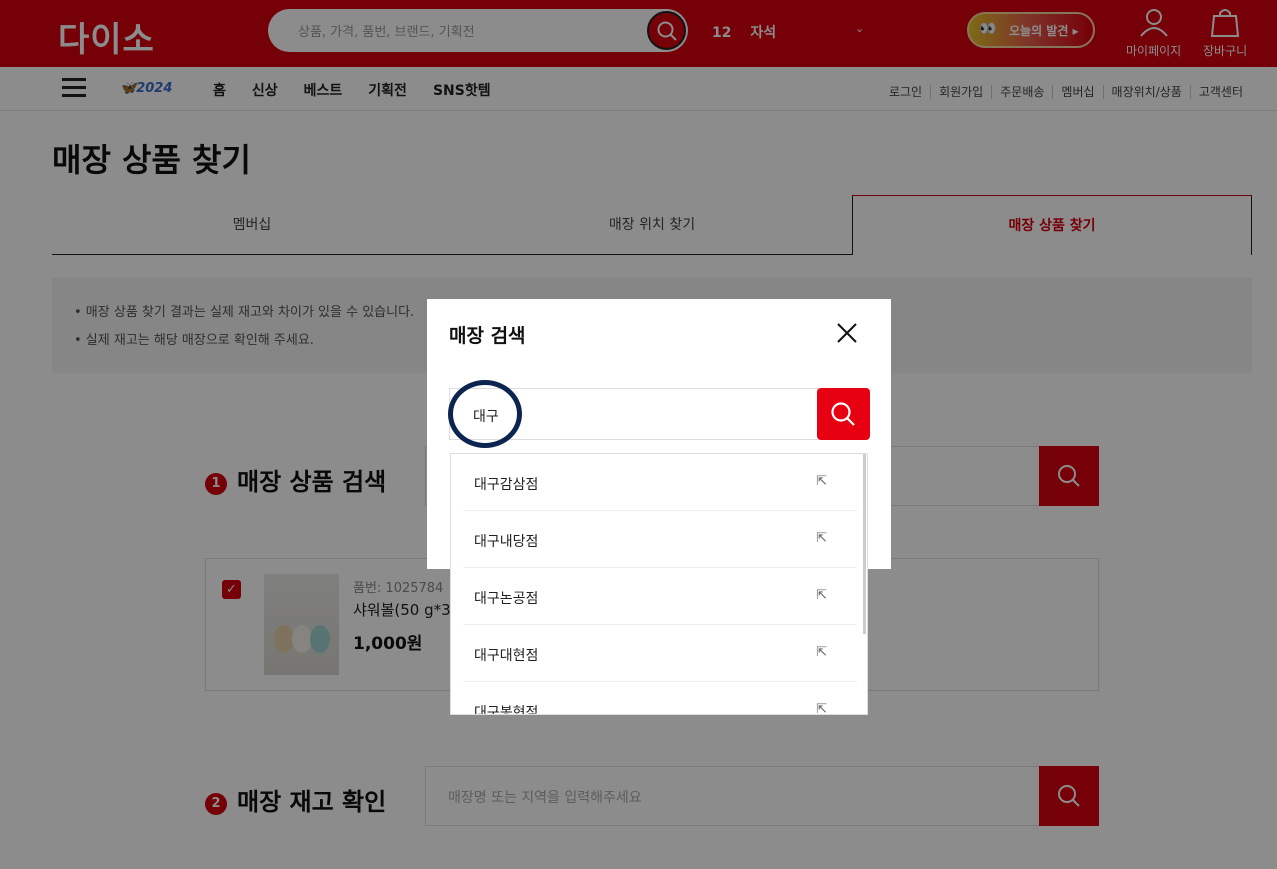  What do you see at coordinates (847, 333) in the screenshot?
I see `close-icon` at bounding box center [847, 333].